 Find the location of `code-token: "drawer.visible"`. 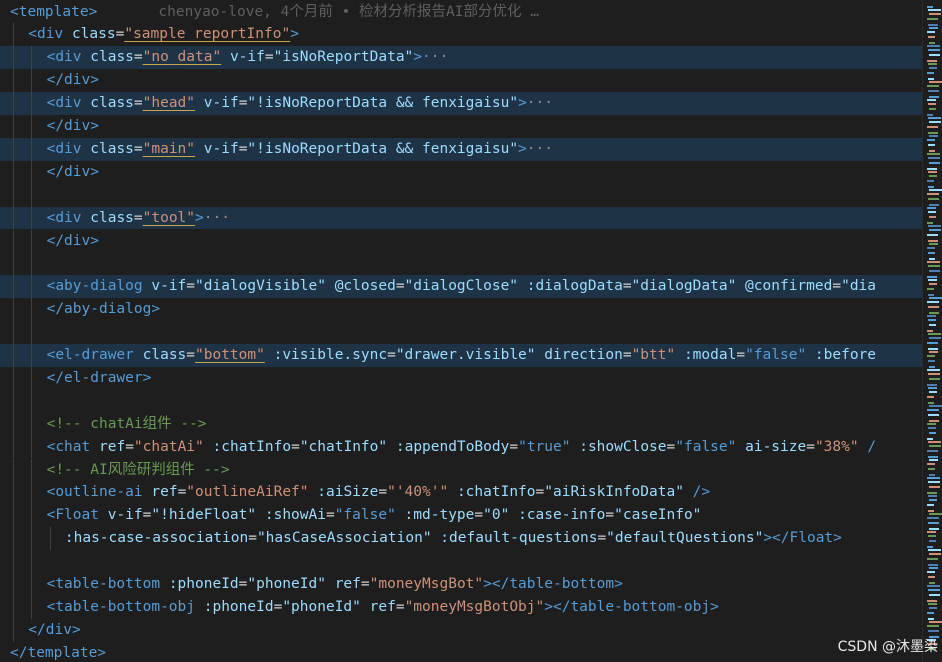

code-token: "drawer.visible" is located at coordinates (465, 355).